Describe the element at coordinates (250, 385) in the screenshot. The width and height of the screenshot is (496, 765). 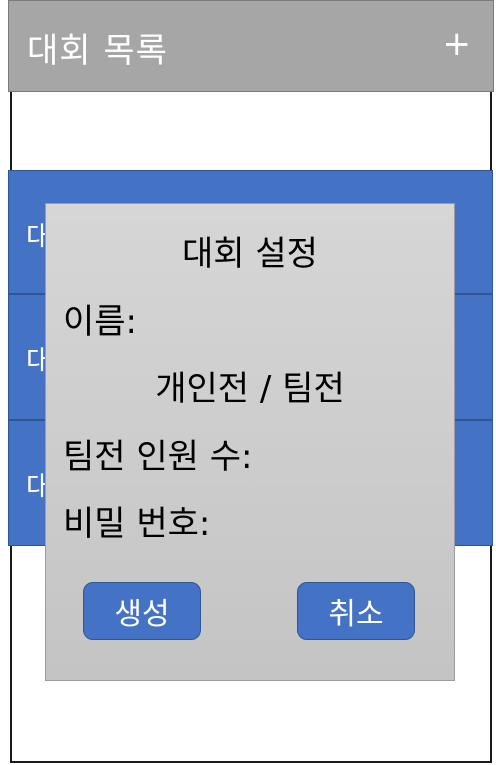
I see `mode-toggle: 개인전 / 팀전` at that location.